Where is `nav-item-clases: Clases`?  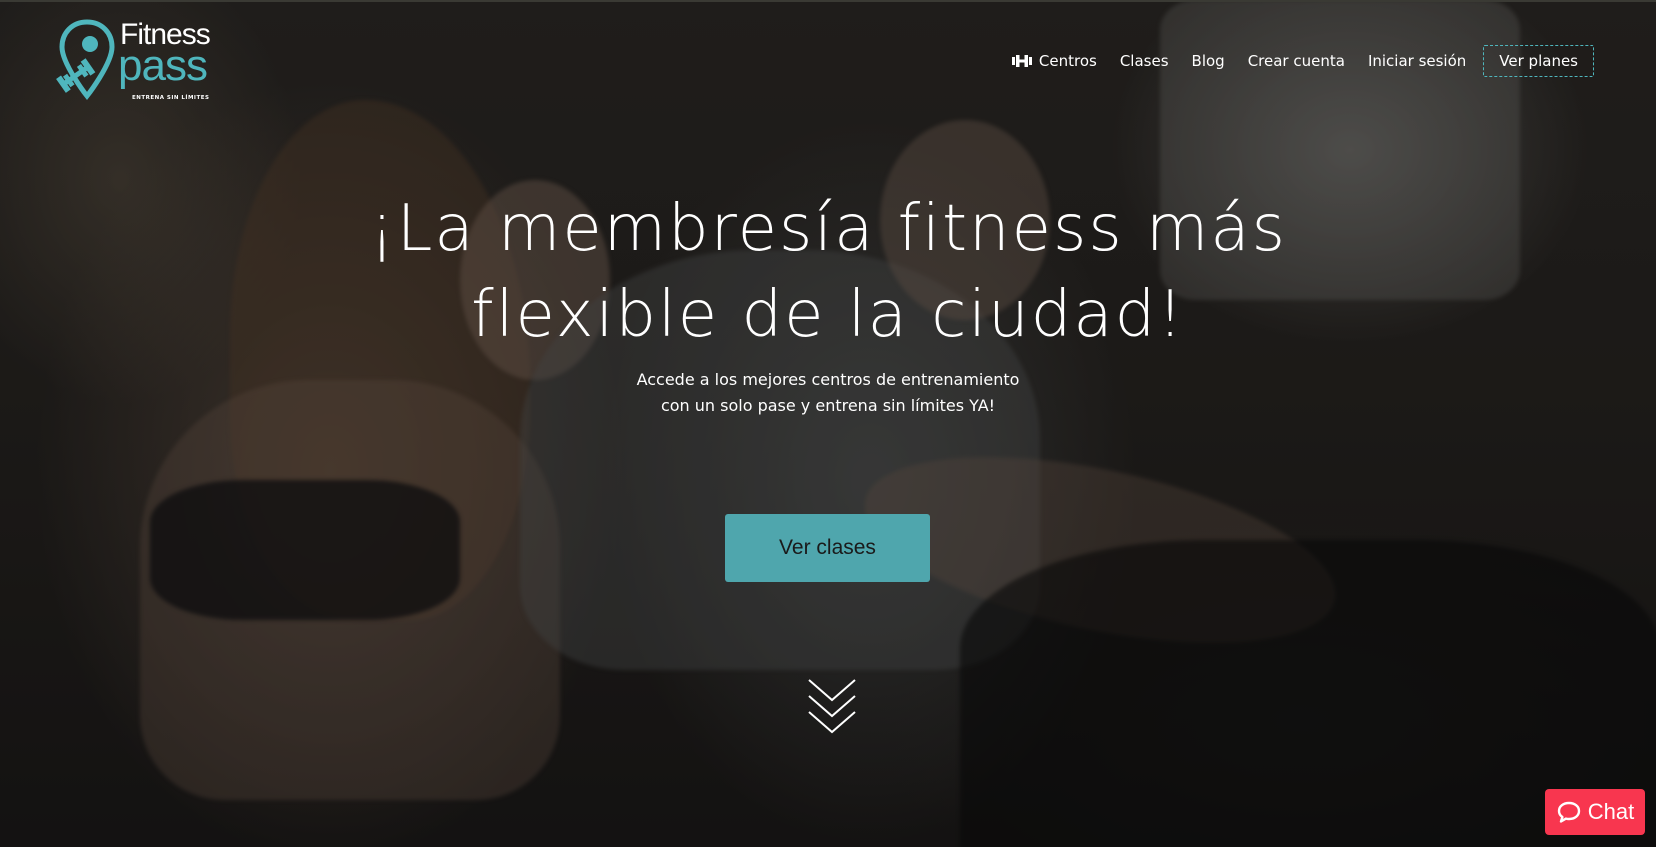 nav-item-clases: Clases is located at coordinates (1144, 61).